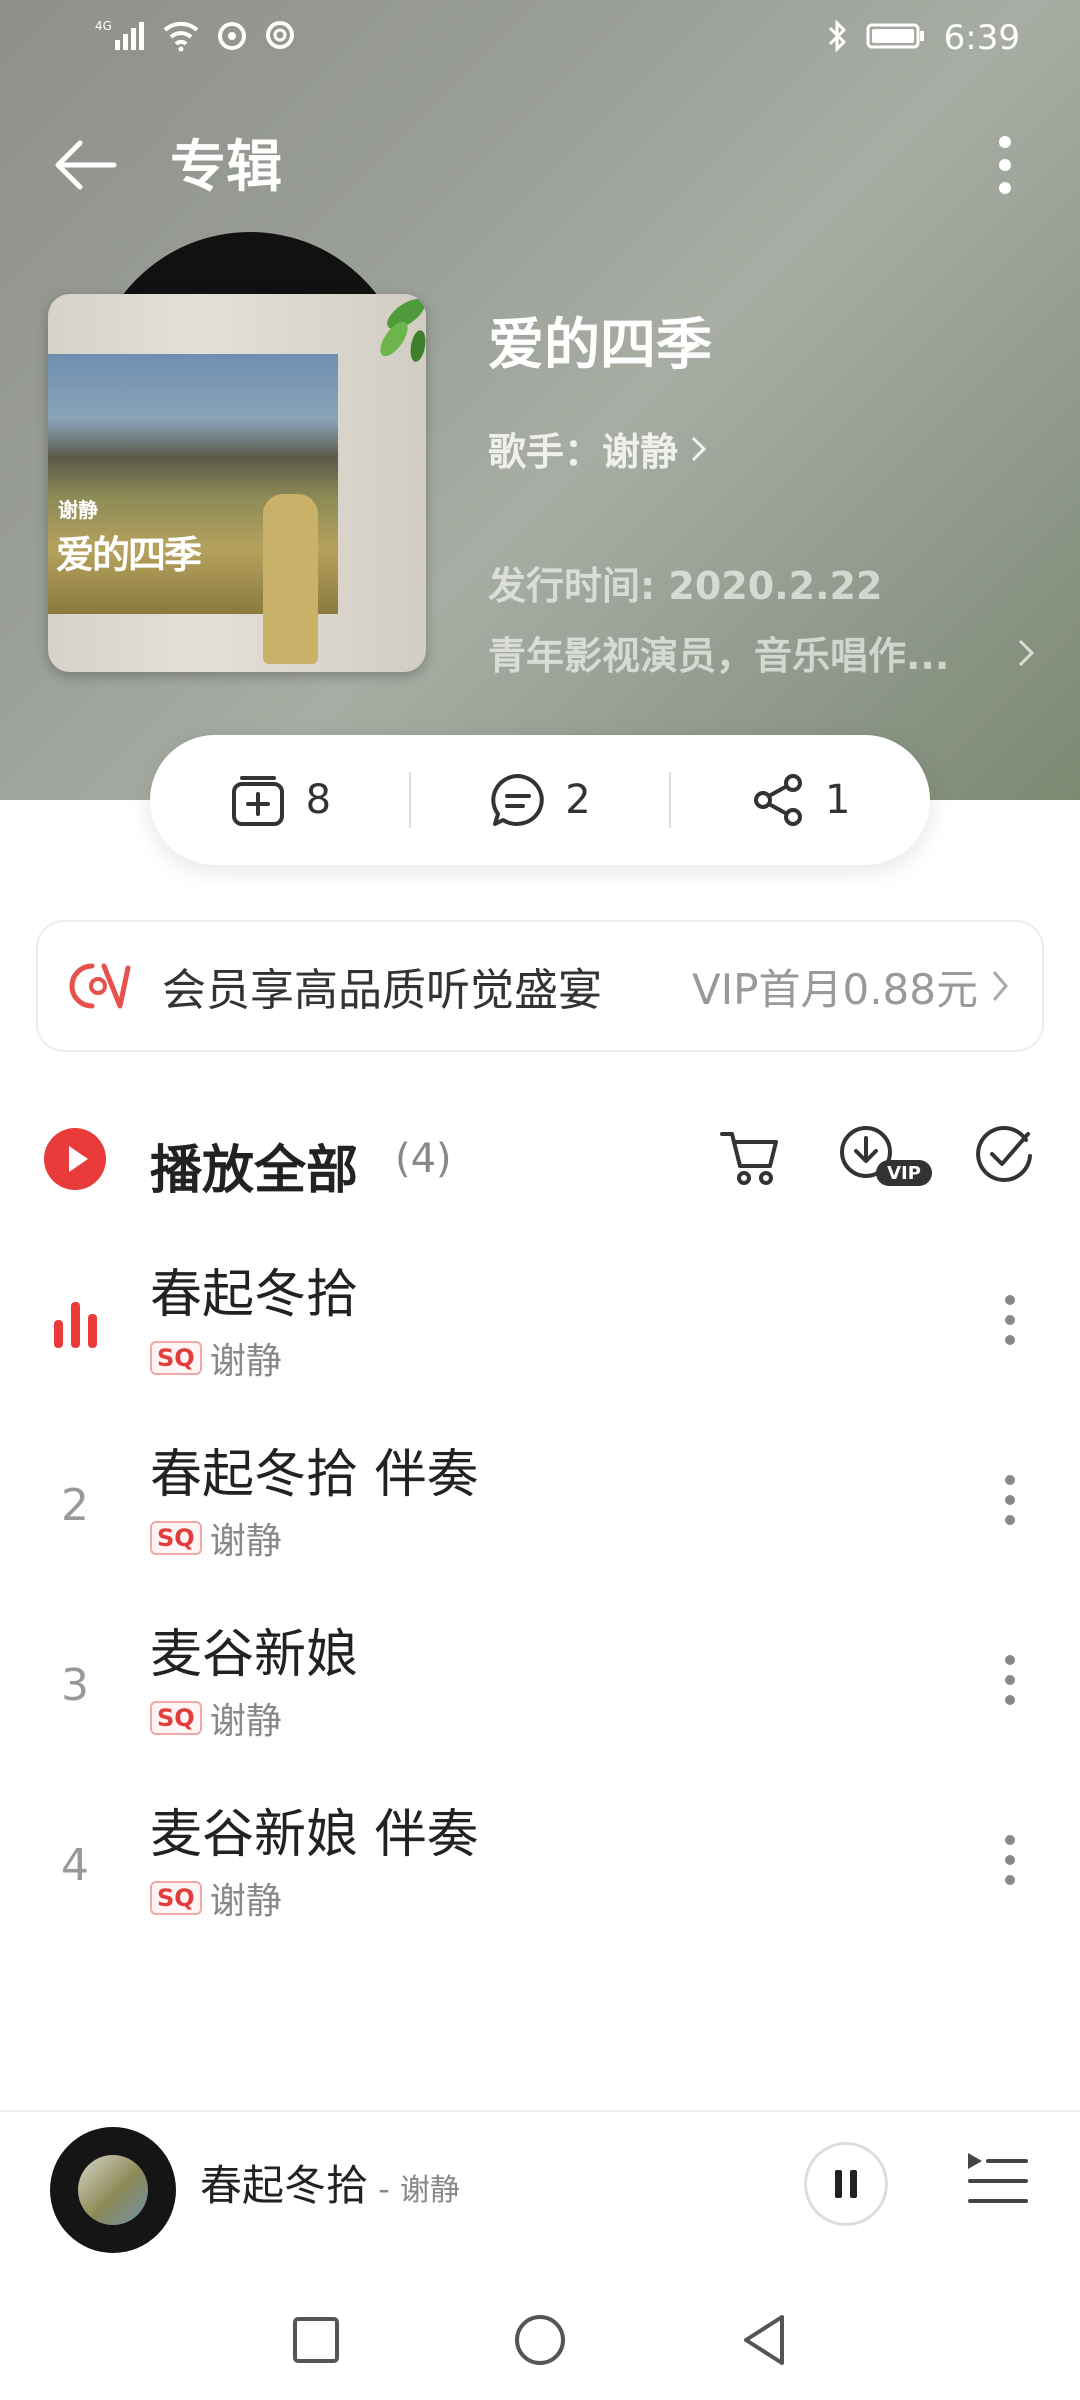 The image size is (1080, 2400). I want to click on song-title: 麦谷新娘, so click(254, 1655).